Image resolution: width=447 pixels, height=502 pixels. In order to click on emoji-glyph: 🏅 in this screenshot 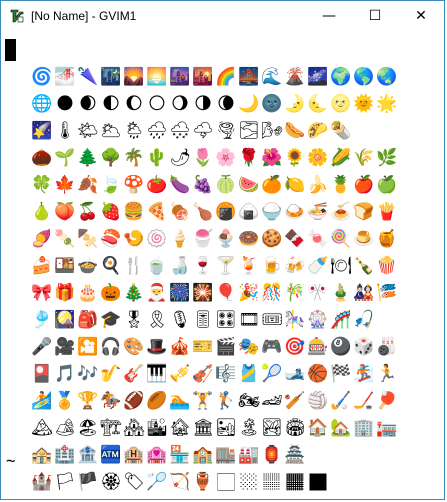, I will do `click(65, 401)`.